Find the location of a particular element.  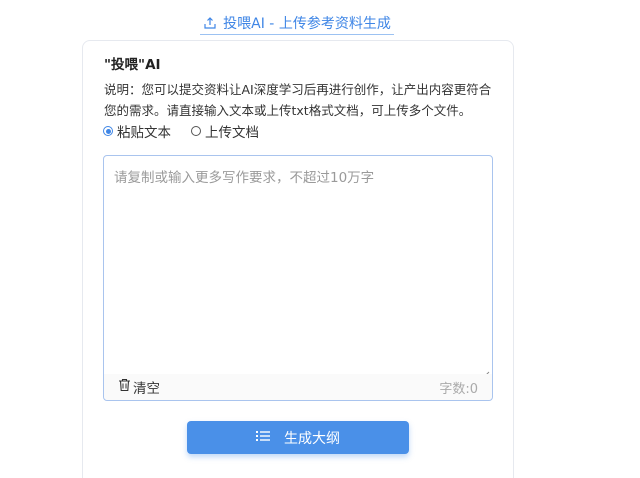

card-title: "投喂"AI is located at coordinates (132, 65).